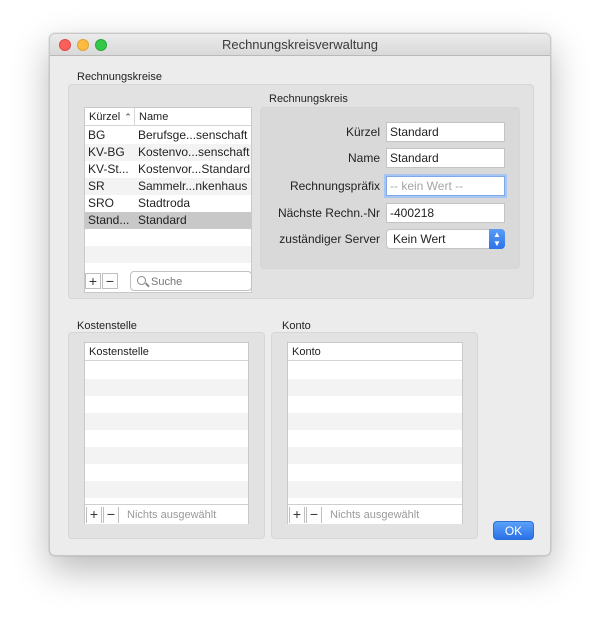 The width and height of the screenshot is (600, 621). What do you see at coordinates (193, 117) in the screenshot?
I see `column-header-name: Name` at bounding box center [193, 117].